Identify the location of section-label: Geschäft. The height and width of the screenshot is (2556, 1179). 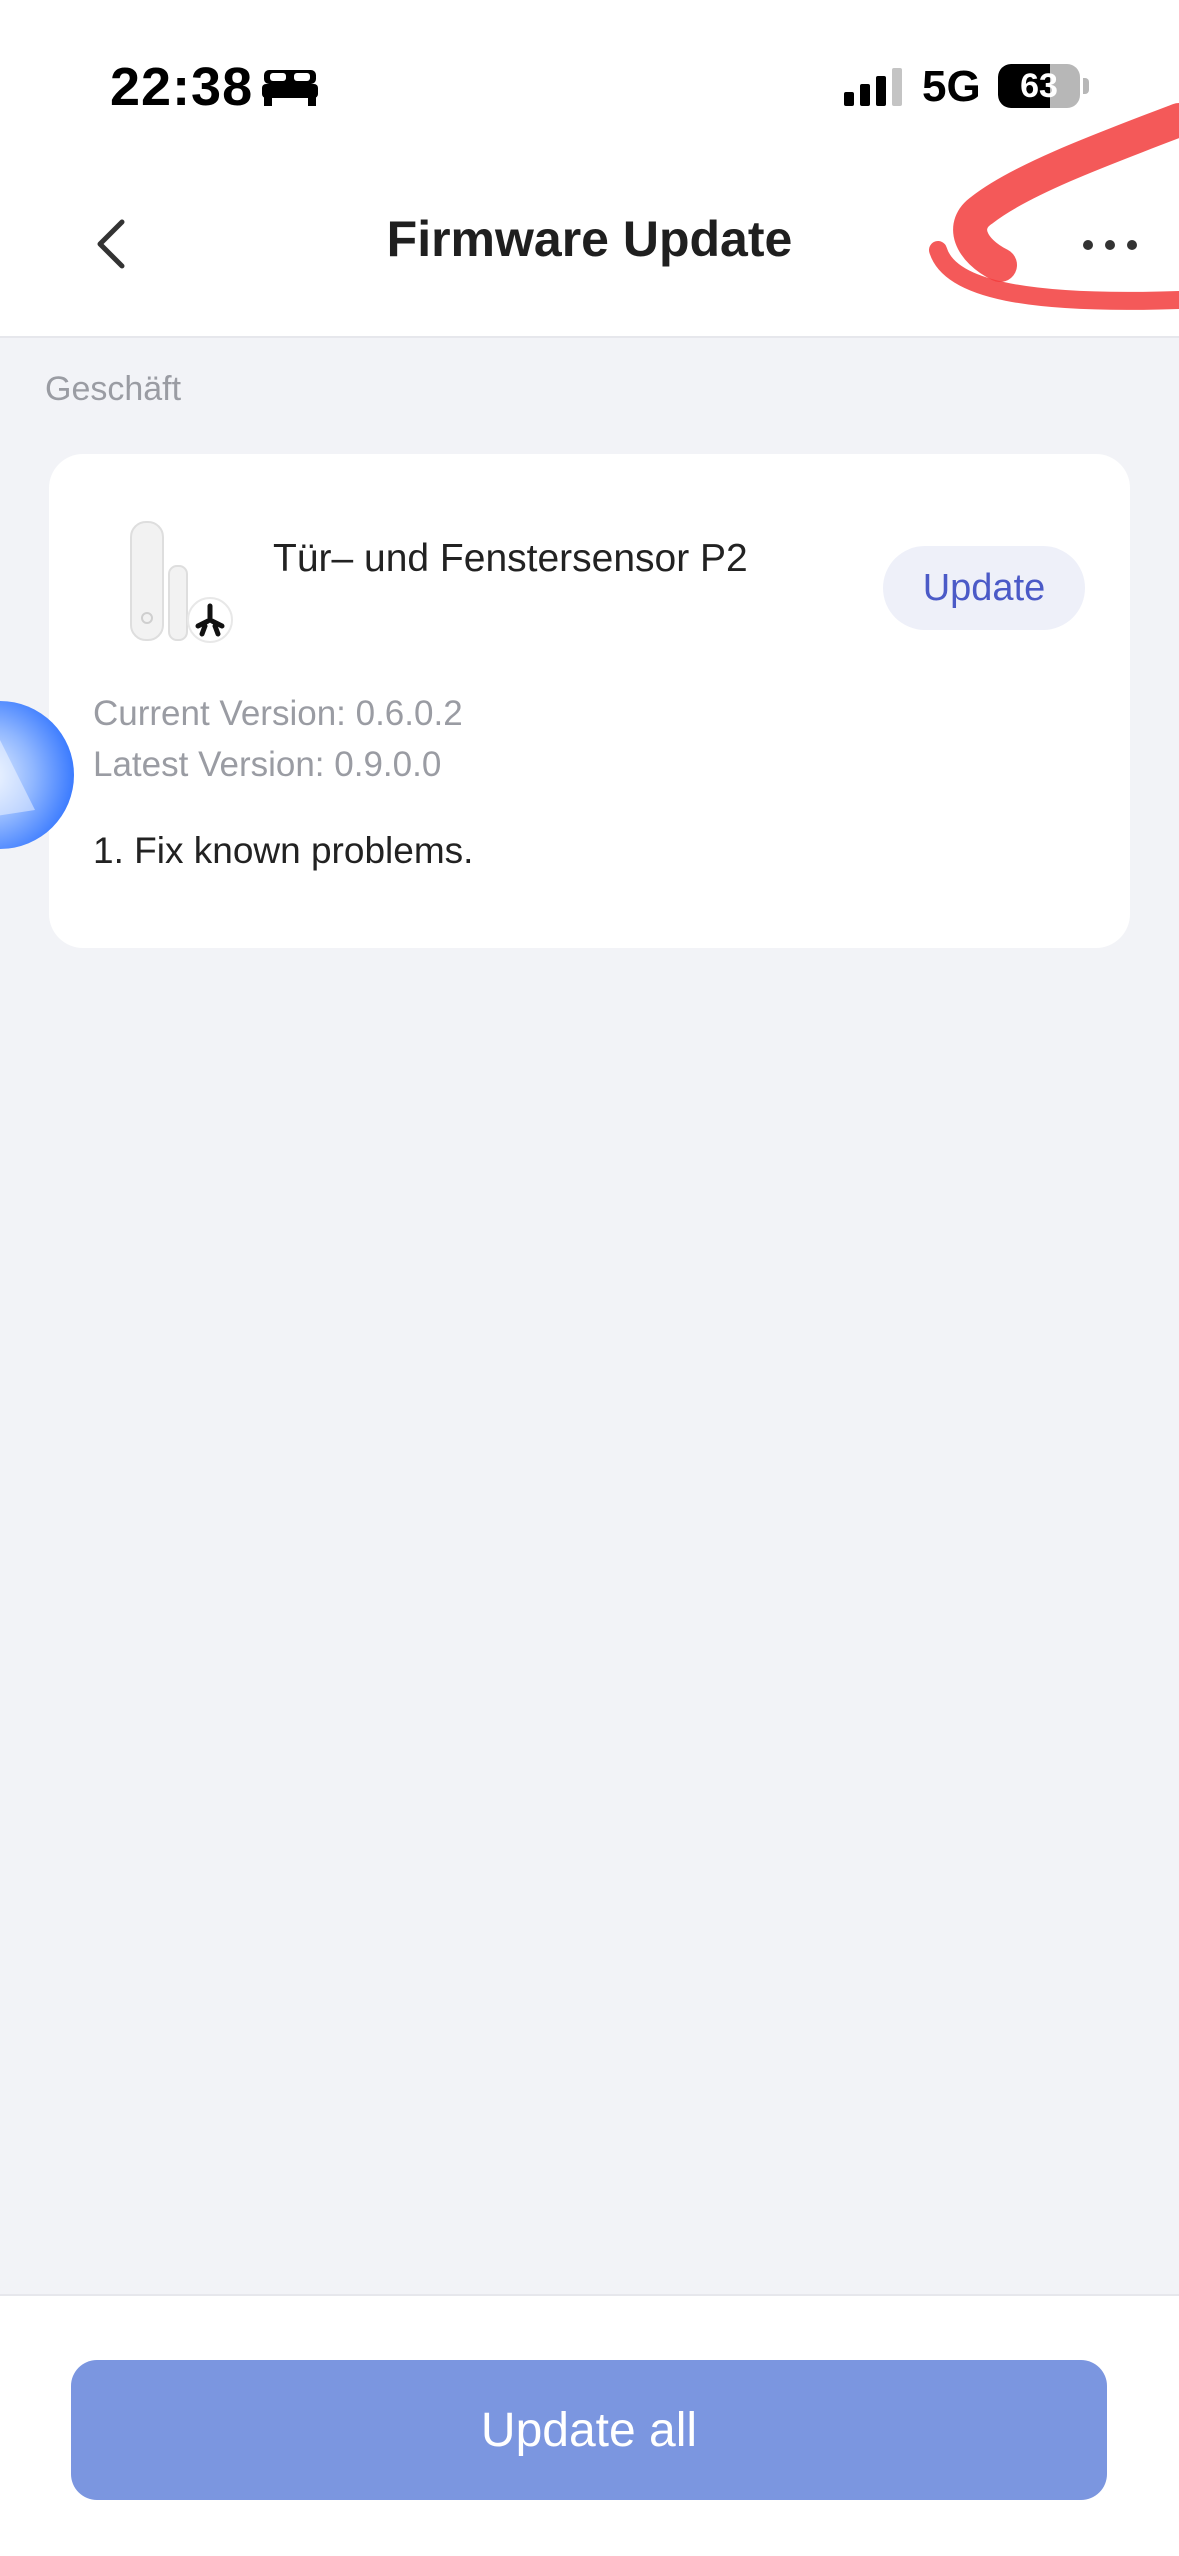
(113, 389).